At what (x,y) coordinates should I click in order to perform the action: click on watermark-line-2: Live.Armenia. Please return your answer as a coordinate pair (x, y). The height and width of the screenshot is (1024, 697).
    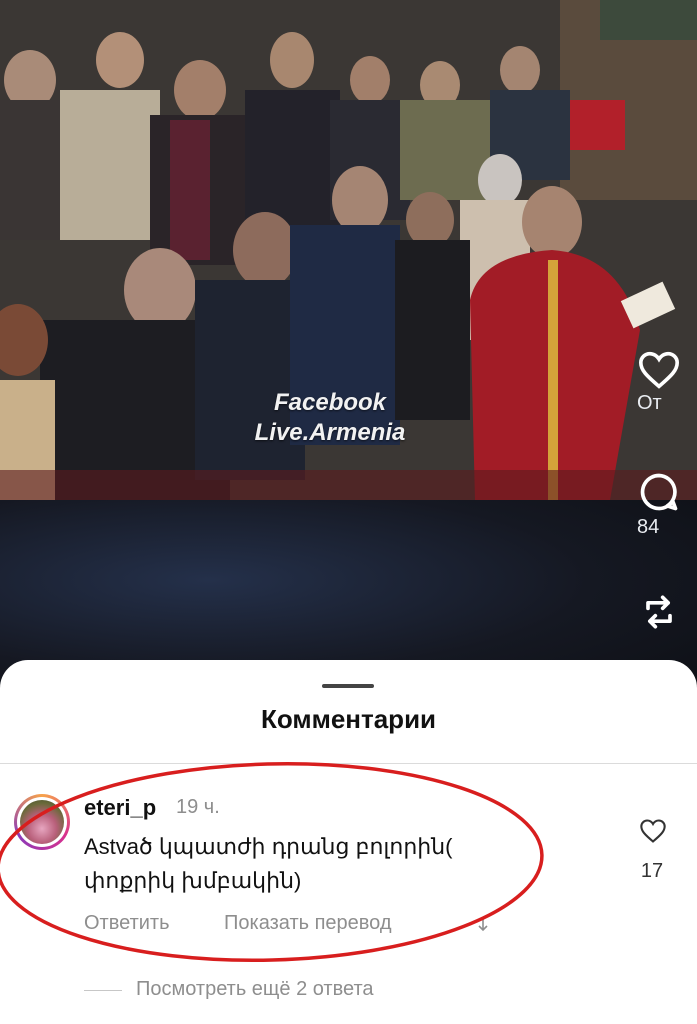
    Looking at the image, I should click on (330, 432).